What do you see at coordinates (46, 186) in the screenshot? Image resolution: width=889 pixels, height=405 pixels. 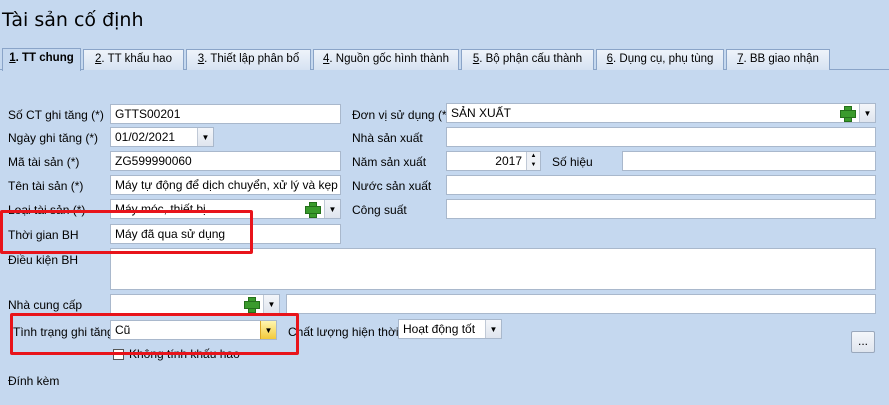 I see `ten-tai-san-label: Tên tài sản (*)` at bounding box center [46, 186].